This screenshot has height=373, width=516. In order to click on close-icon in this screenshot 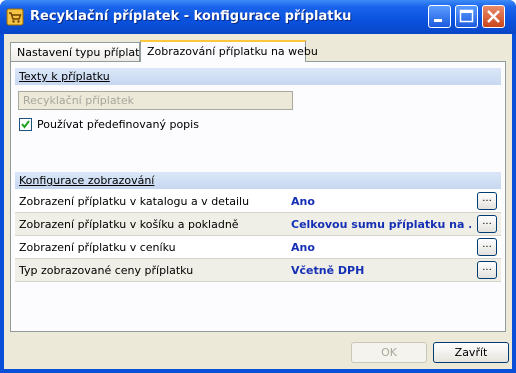, I will do `click(493, 16)`.